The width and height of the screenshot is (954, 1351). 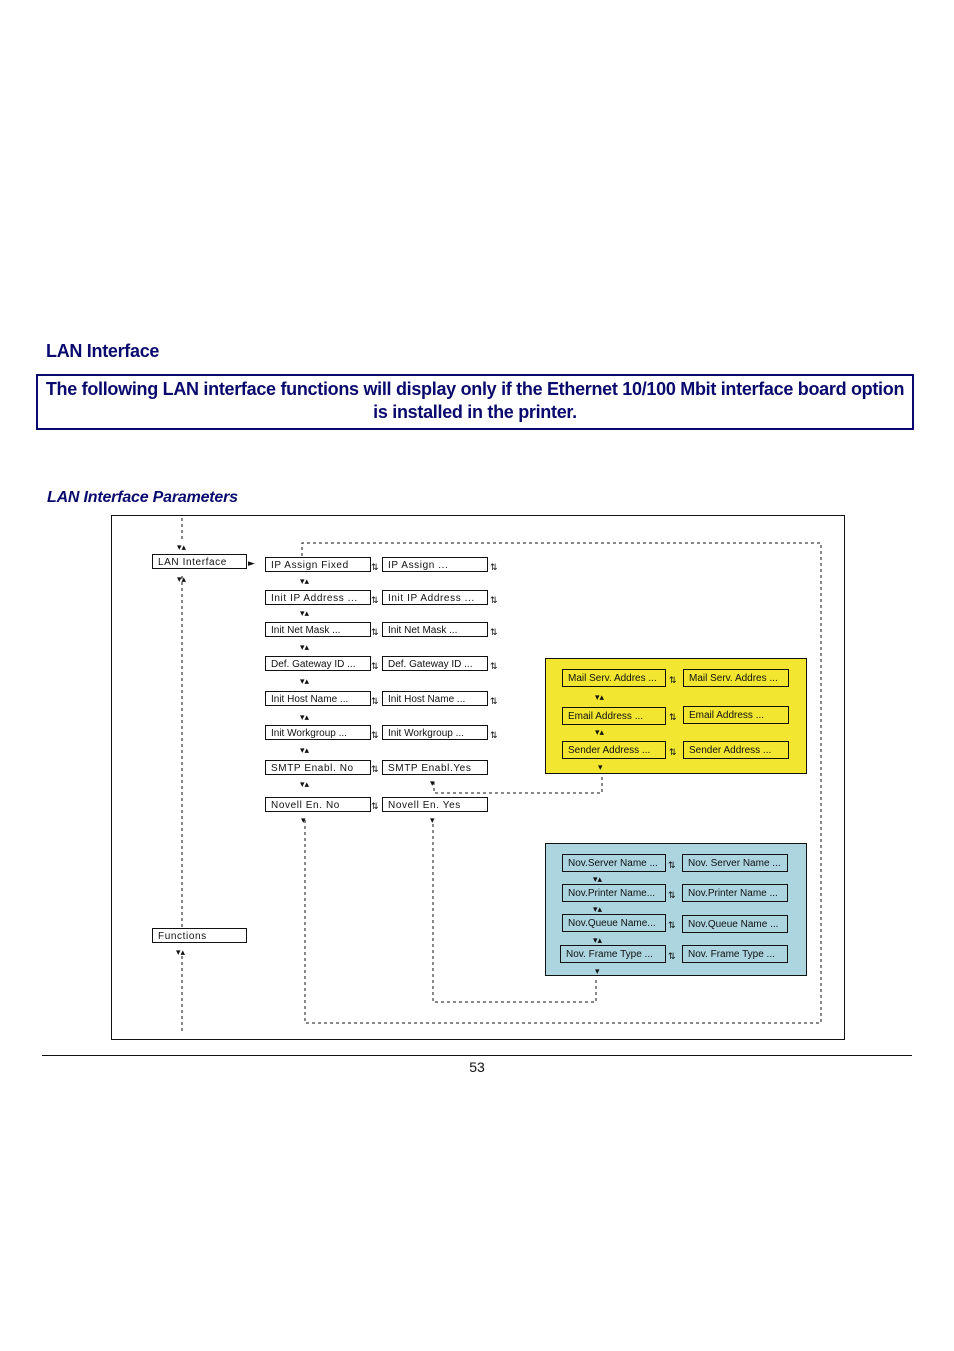 What do you see at coordinates (199, 935) in the screenshot?
I see `menu-functions: Functions` at bounding box center [199, 935].